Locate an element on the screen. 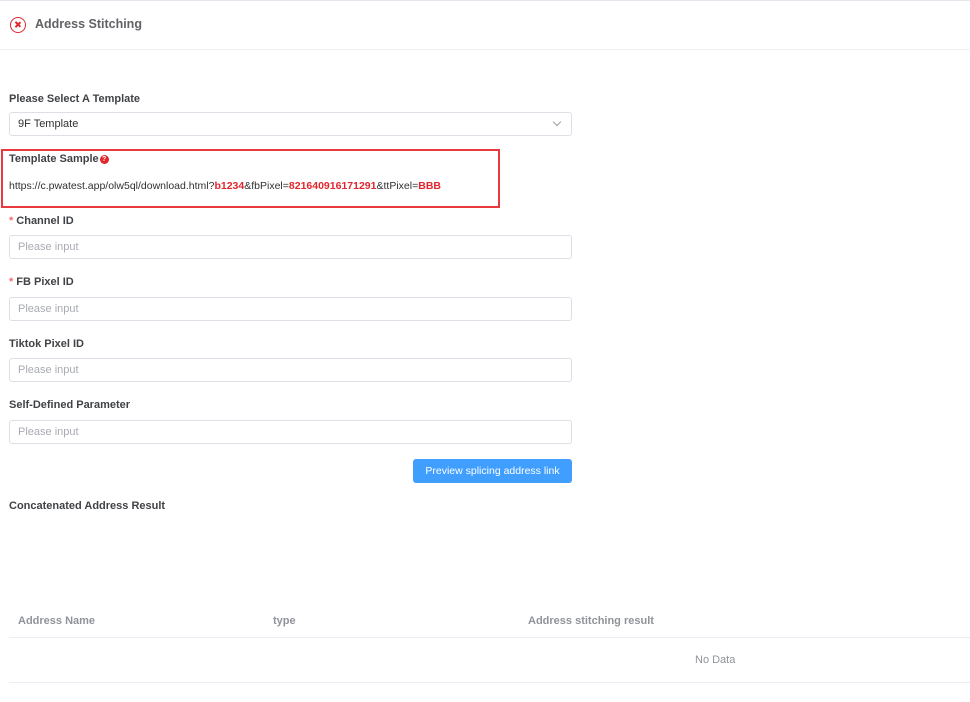  template-select: 9F Template is located at coordinates (290, 124).